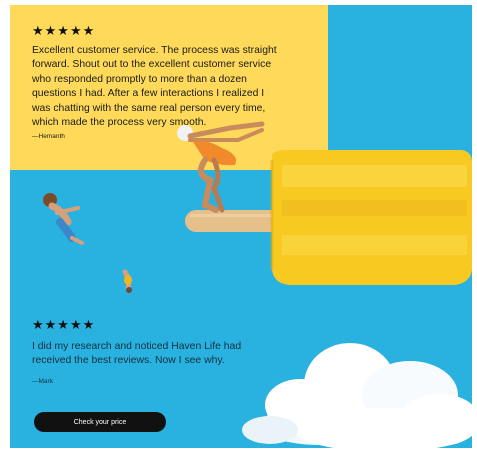 The height and width of the screenshot is (453, 477). Describe the element at coordinates (42, 381) in the screenshot. I see `review-author: —Mark` at that location.